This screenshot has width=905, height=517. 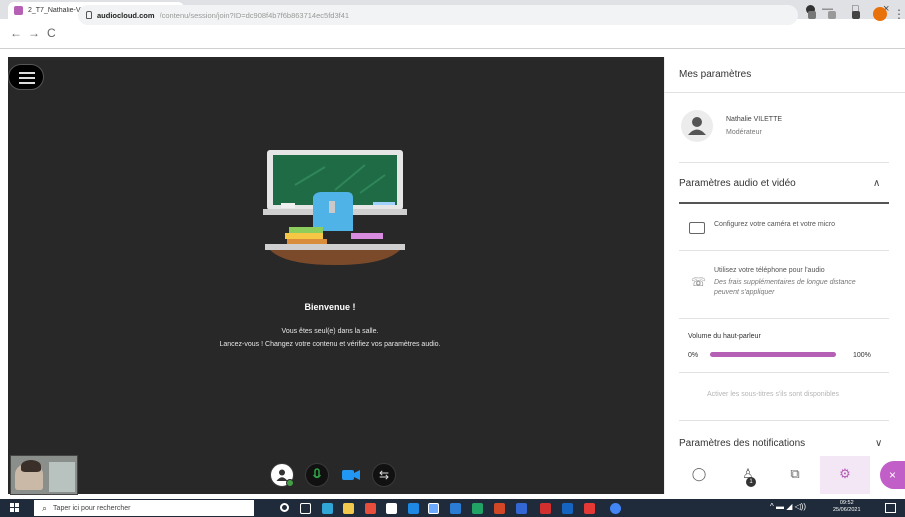 What do you see at coordinates (284, 507) in the screenshot?
I see `cortana-icon` at bounding box center [284, 507].